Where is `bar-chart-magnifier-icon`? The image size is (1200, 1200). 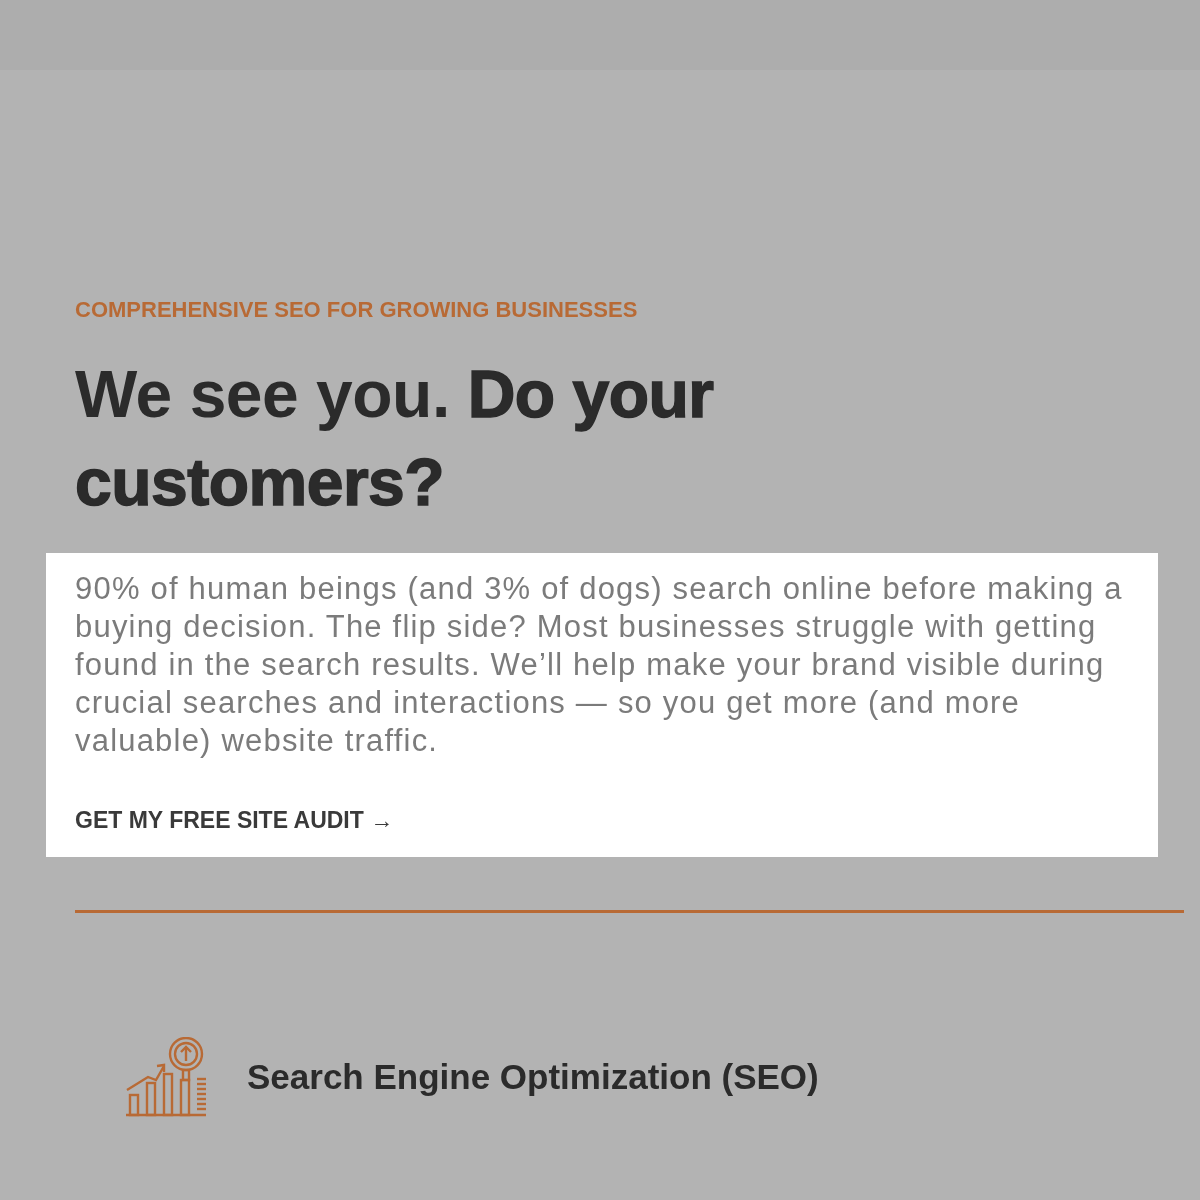 bar-chart-magnifier-icon is located at coordinates (166, 1077).